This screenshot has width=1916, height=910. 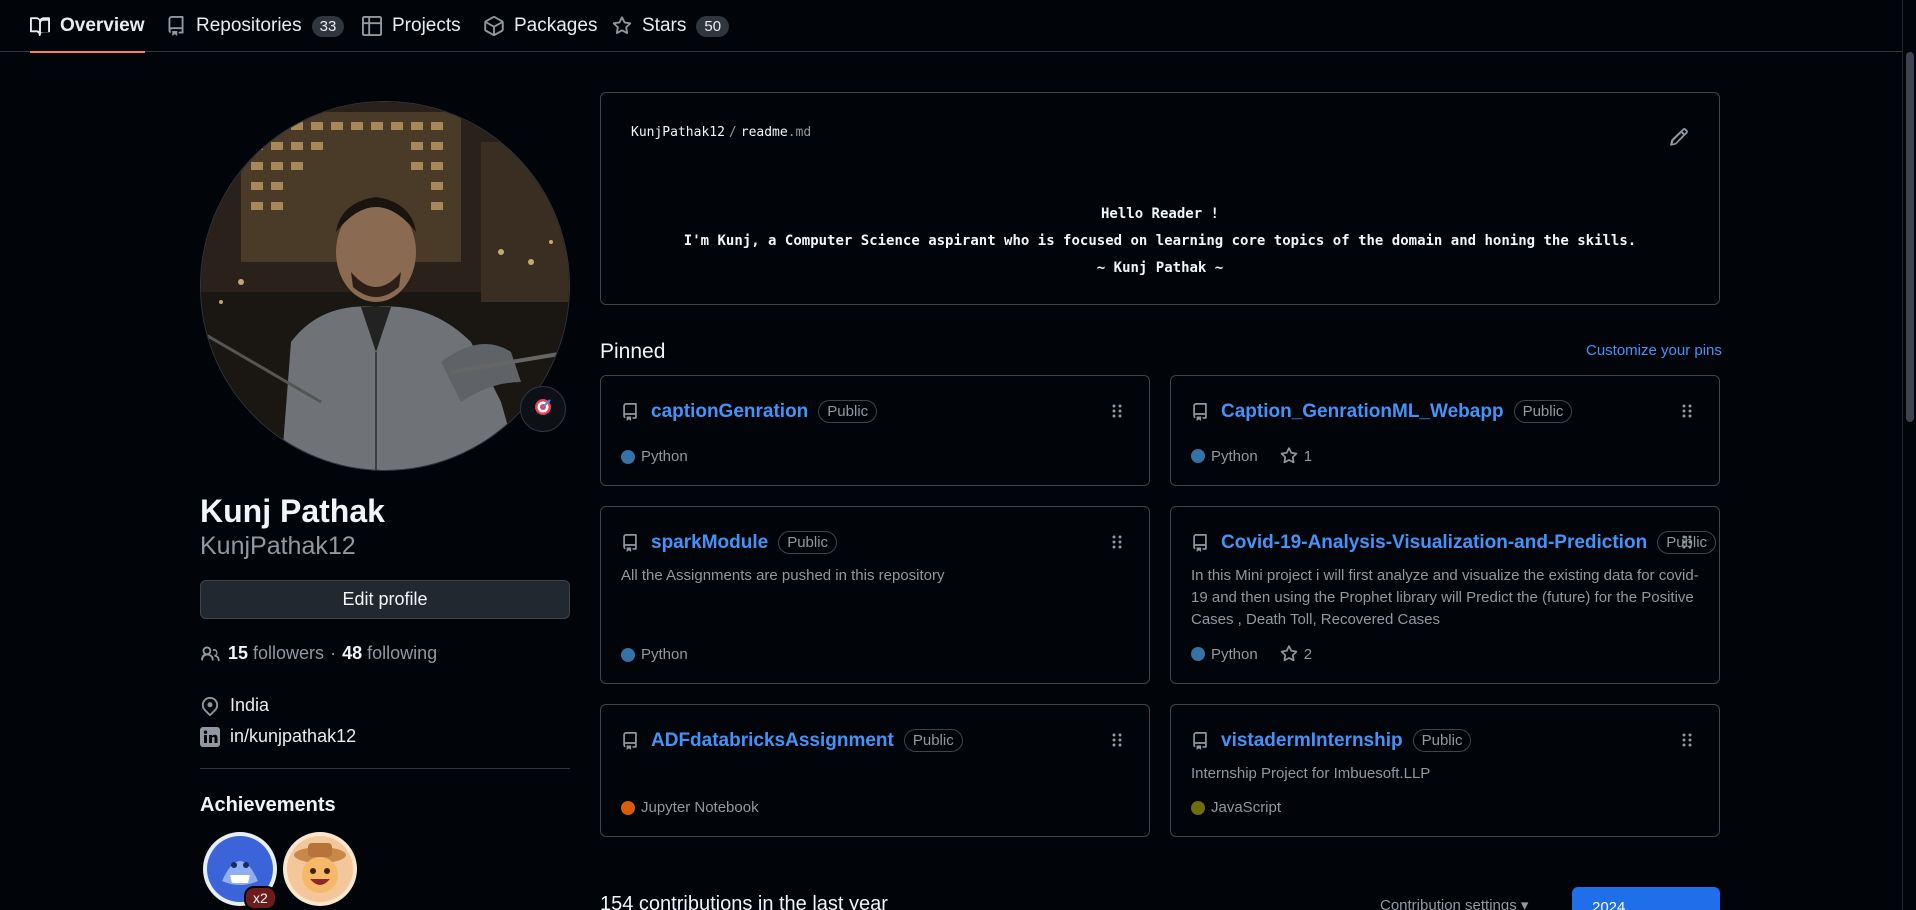 I want to click on linkedin-row: in/kunjpathak12, so click(x=278, y=736).